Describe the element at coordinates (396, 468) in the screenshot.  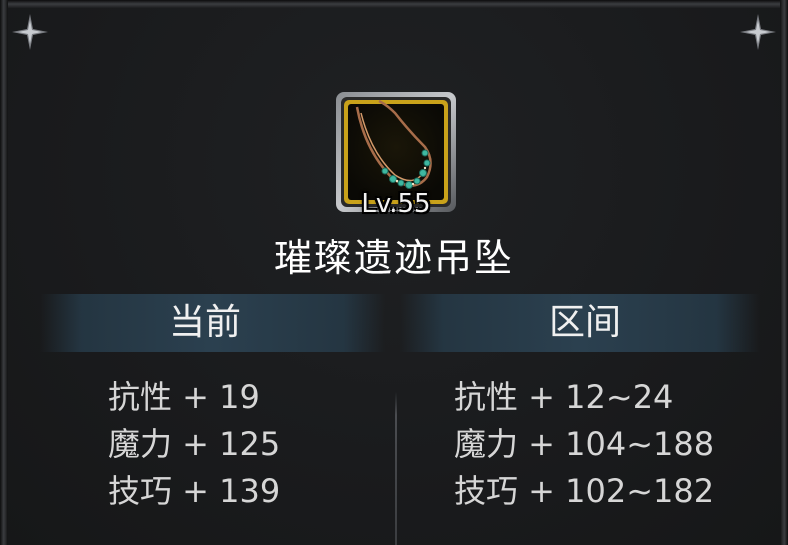
I see `column-divider` at that location.